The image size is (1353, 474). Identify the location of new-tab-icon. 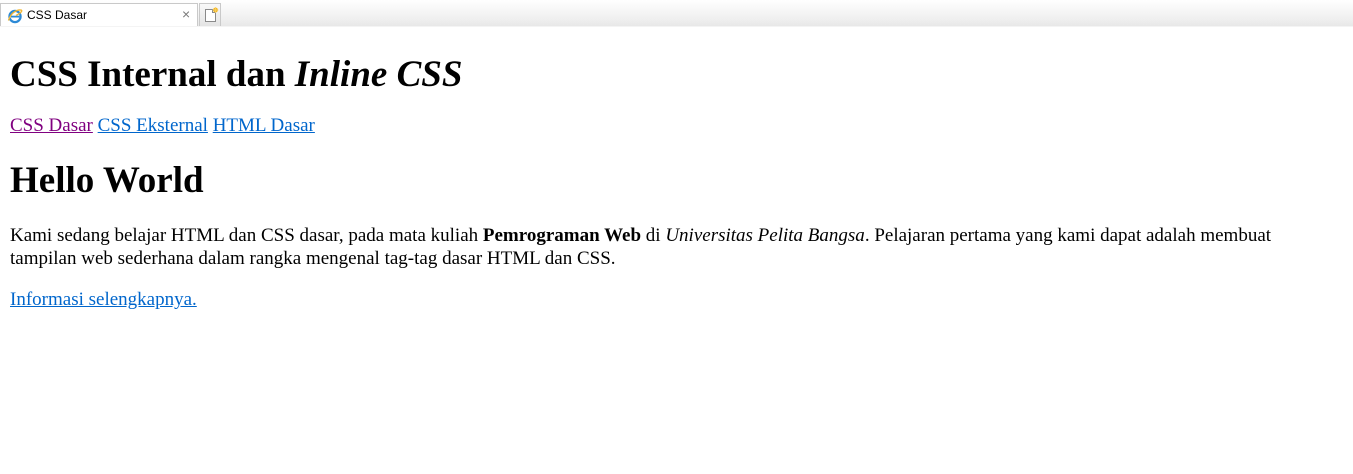
(212, 14).